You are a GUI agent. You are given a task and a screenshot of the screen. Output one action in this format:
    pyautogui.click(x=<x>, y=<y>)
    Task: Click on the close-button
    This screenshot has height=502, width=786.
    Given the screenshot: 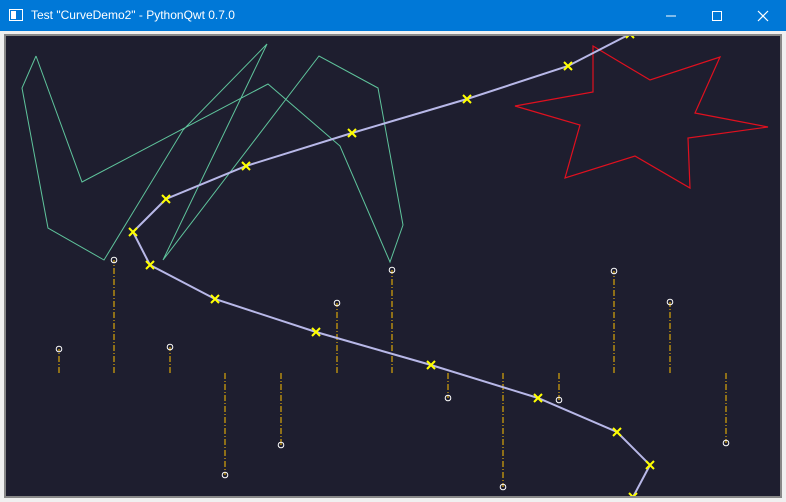 What is the action you would take?
    pyautogui.click(x=763, y=15)
    